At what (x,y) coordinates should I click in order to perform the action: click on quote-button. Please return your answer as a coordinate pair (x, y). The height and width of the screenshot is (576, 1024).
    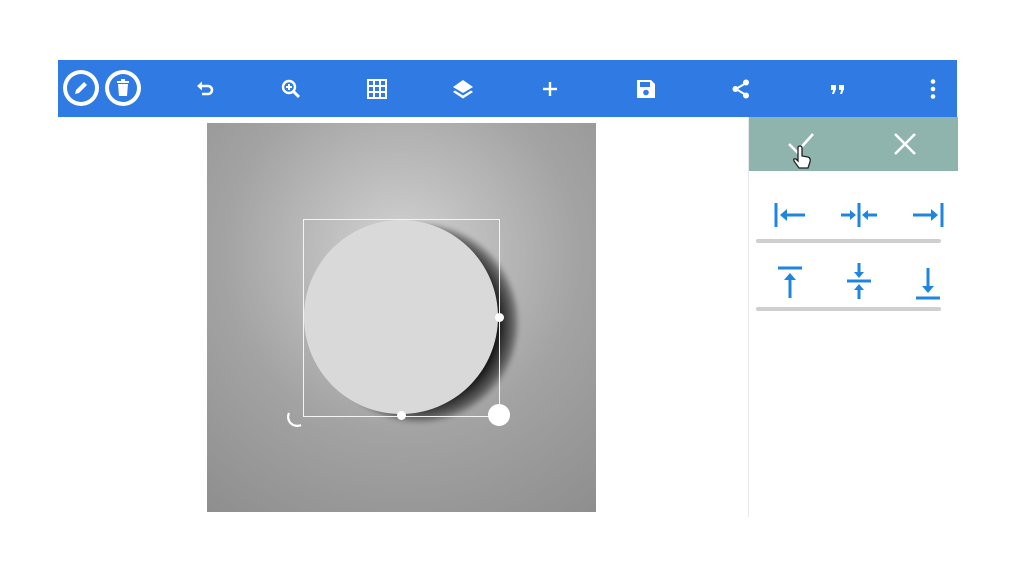
    Looking at the image, I should click on (838, 89).